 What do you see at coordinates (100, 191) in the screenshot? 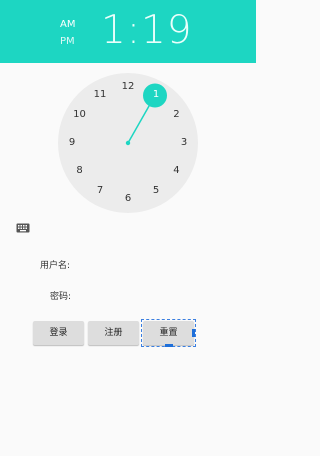
I see `clock-number-7: 7` at bounding box center [100, 191].